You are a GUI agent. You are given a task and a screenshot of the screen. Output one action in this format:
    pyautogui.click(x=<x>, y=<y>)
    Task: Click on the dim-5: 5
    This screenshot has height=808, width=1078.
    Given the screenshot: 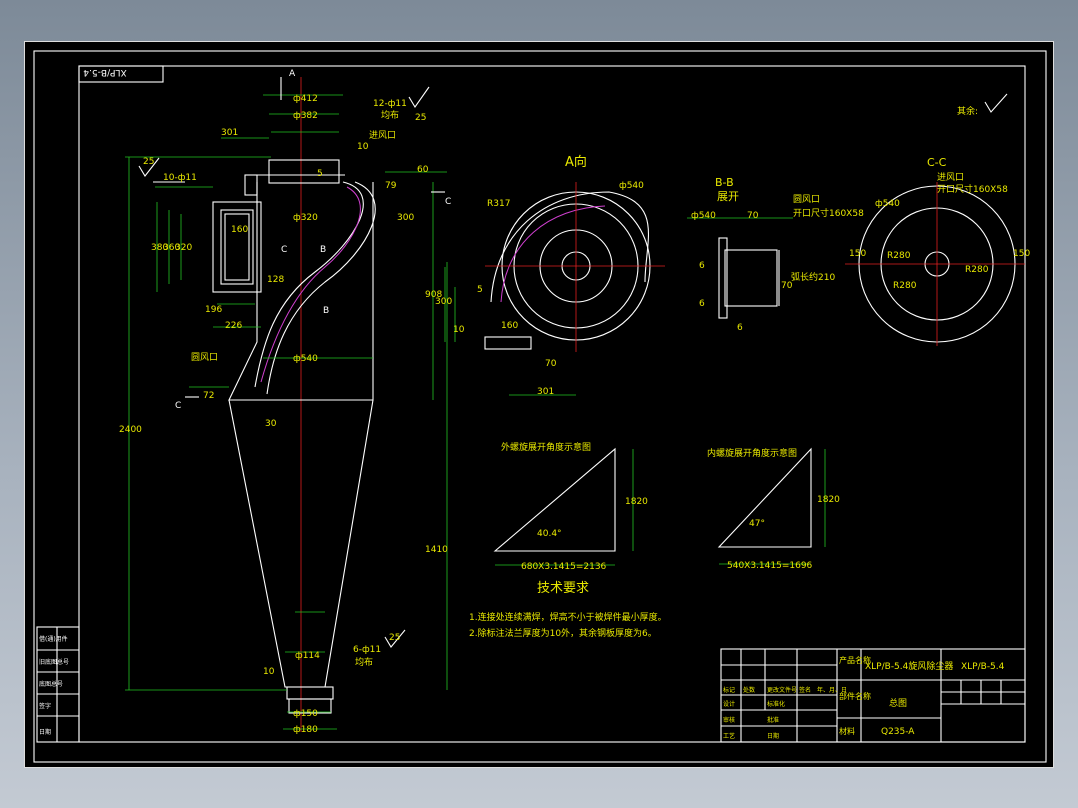 What is the action you would take?
    pyautogui.click(x=320, y=174)
    